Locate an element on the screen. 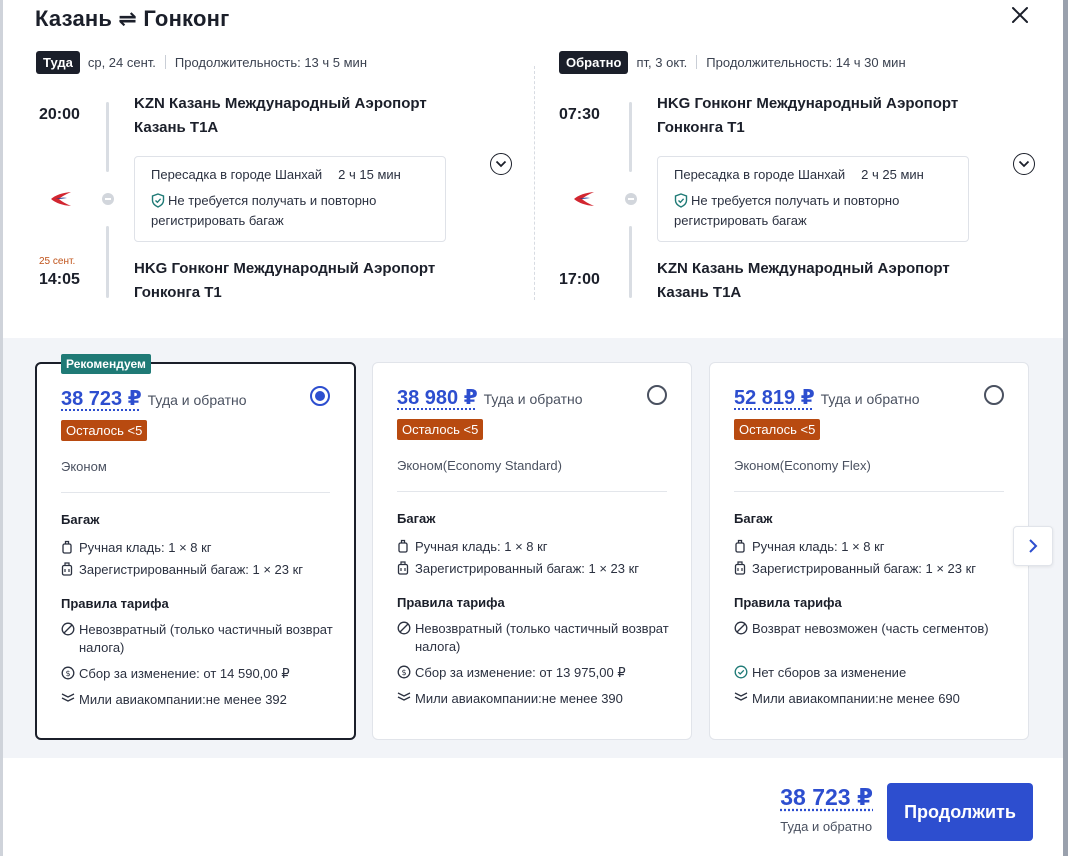 Image resolution: width=1068 pixels, height=856 pixels. next-fares-button is located at coordinates (1033, 546).